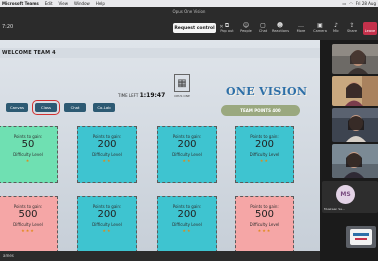 The width and height of the screenshot is (378, 261). I want to click on difficulty-stars-icon: ★, so click(28, 160).